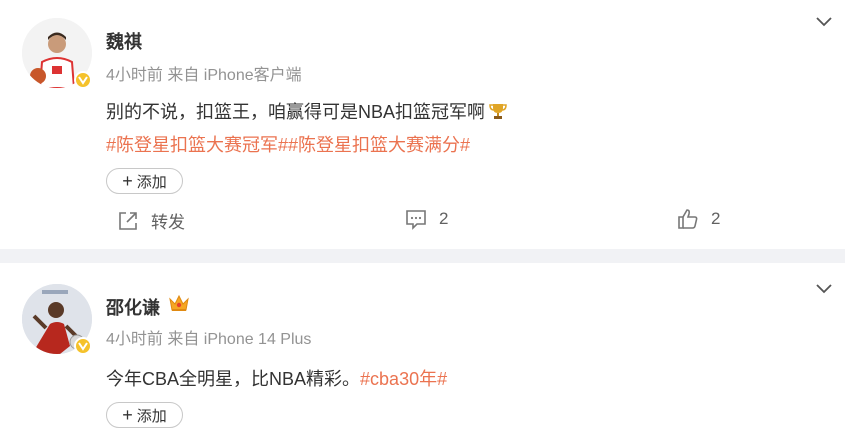 The width and height of the screenshot is (845, 432). Describe the element at coordinates (422, 256) in the screenshot. I see `post-separator` at that location.